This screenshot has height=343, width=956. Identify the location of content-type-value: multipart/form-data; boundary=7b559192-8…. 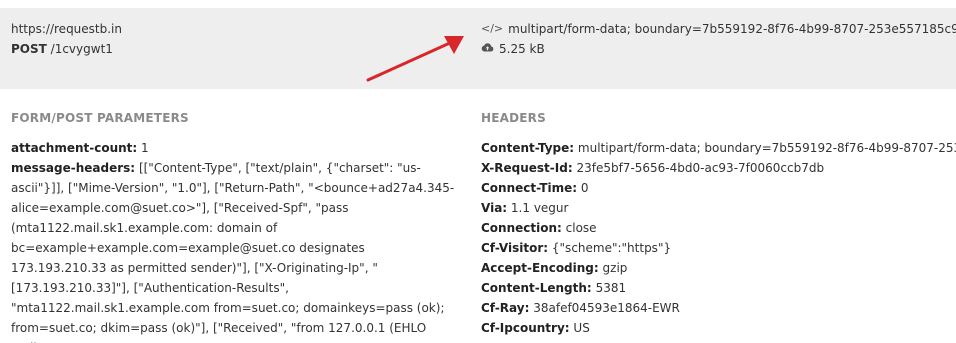
(732, 29).